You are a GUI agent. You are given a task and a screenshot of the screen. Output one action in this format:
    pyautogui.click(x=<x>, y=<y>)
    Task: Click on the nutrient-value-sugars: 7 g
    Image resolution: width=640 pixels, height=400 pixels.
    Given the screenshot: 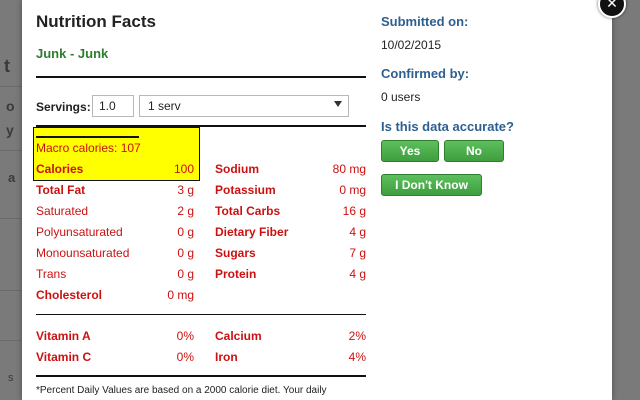 What is the action you would take?
    pyautogui.click(x=357, y=253)
    